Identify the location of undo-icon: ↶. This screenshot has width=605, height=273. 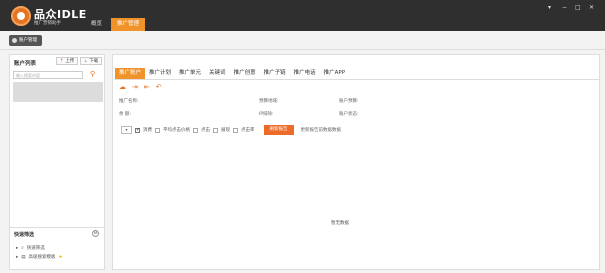
(159, 87).